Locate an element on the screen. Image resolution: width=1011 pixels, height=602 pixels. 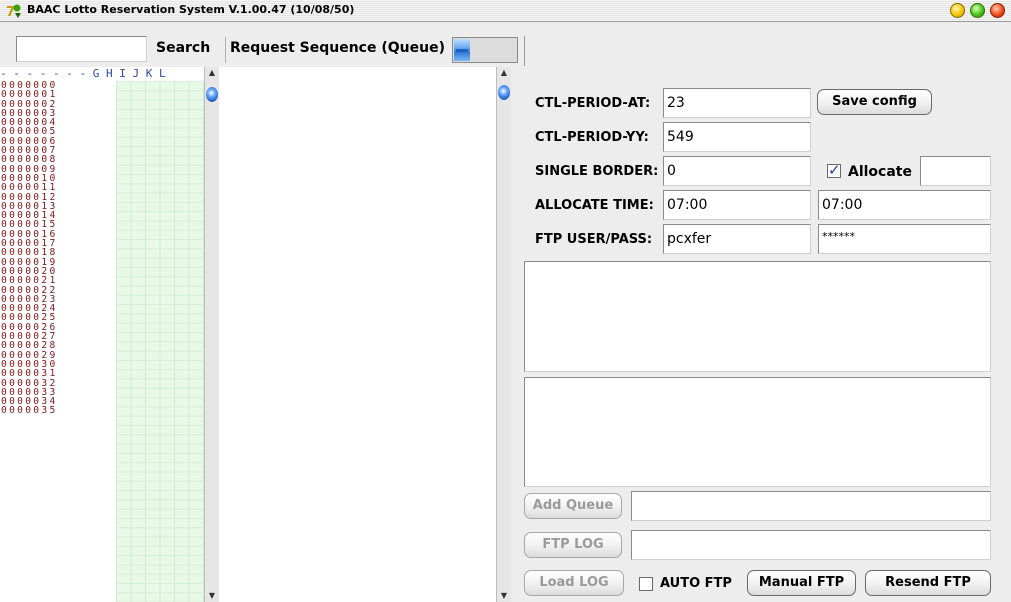
queue-scrollbar: ▲ ▼ is located at coordinates (503, 334).